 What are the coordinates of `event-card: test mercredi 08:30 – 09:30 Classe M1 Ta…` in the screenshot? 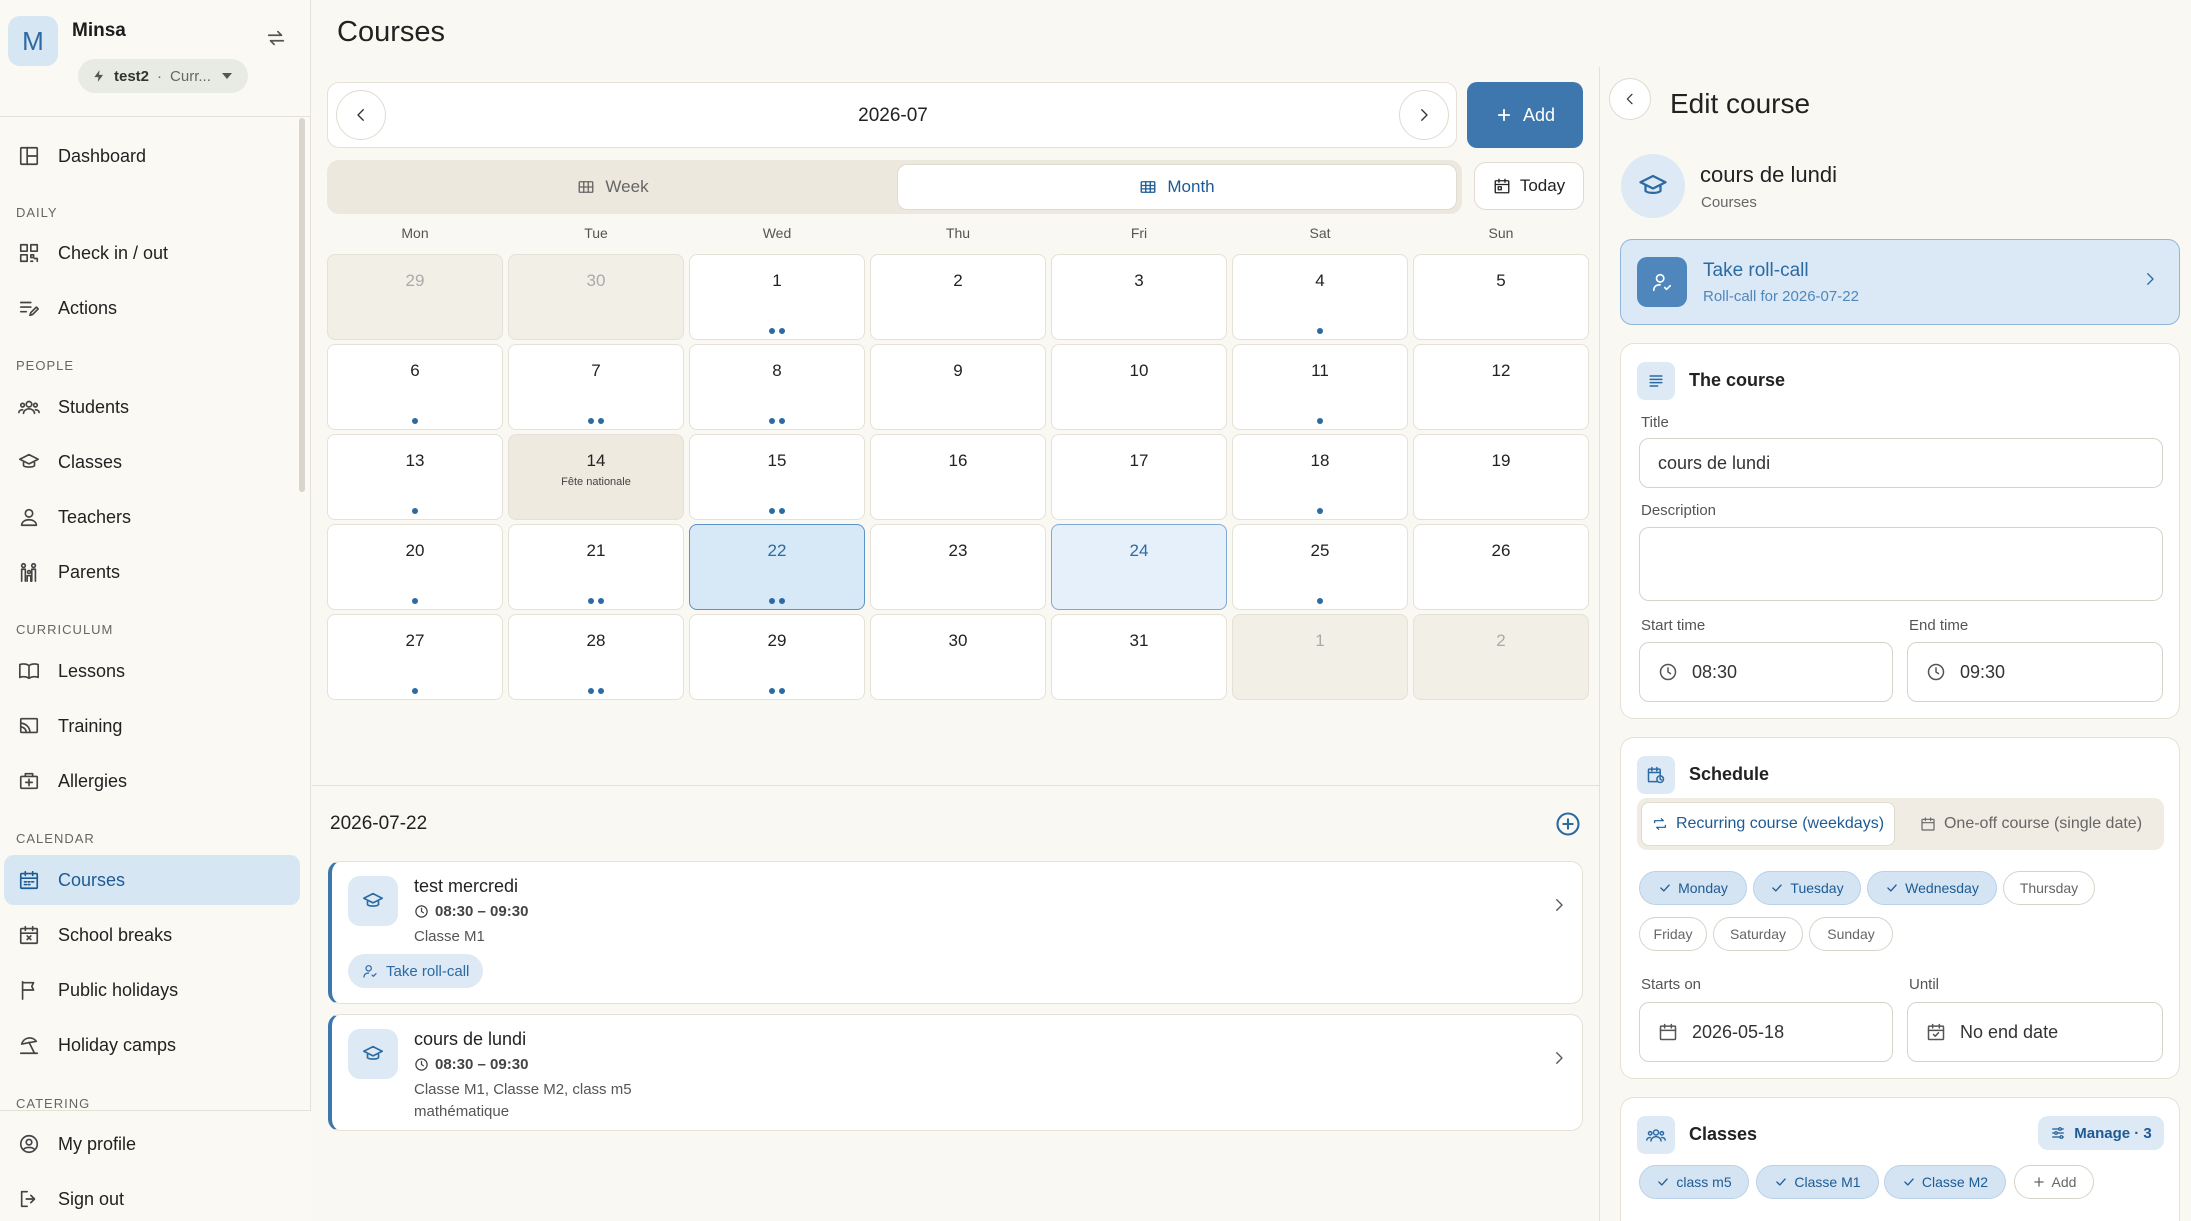 It's located at (955, 932).